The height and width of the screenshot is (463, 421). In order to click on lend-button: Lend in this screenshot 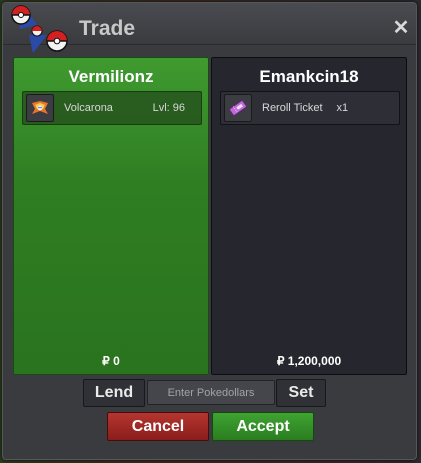, I will do `click(114, 393)`.